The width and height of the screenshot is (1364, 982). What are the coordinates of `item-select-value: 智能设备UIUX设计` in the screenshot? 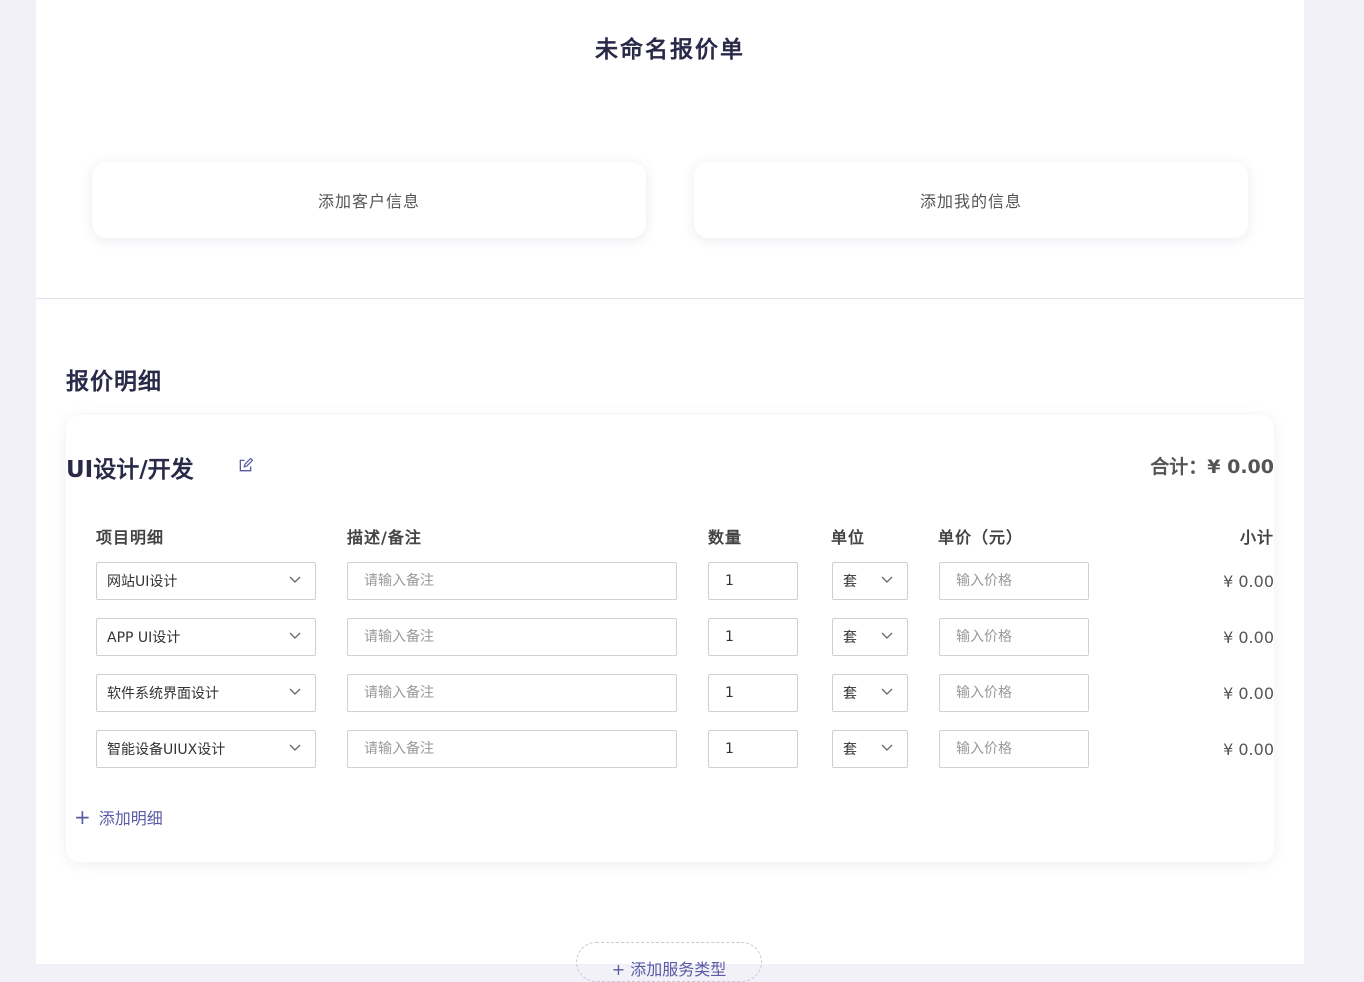 It's located at (166, 750).